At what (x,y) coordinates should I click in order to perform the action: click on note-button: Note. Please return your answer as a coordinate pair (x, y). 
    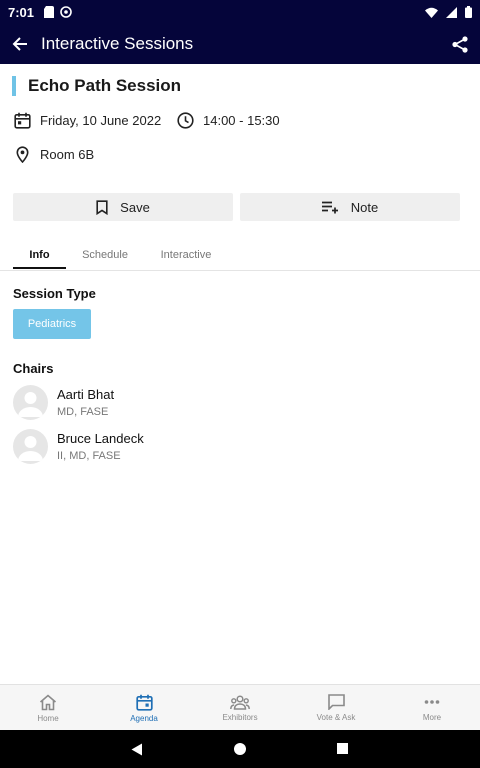
    Looking at the image, I should click on (350, 207).